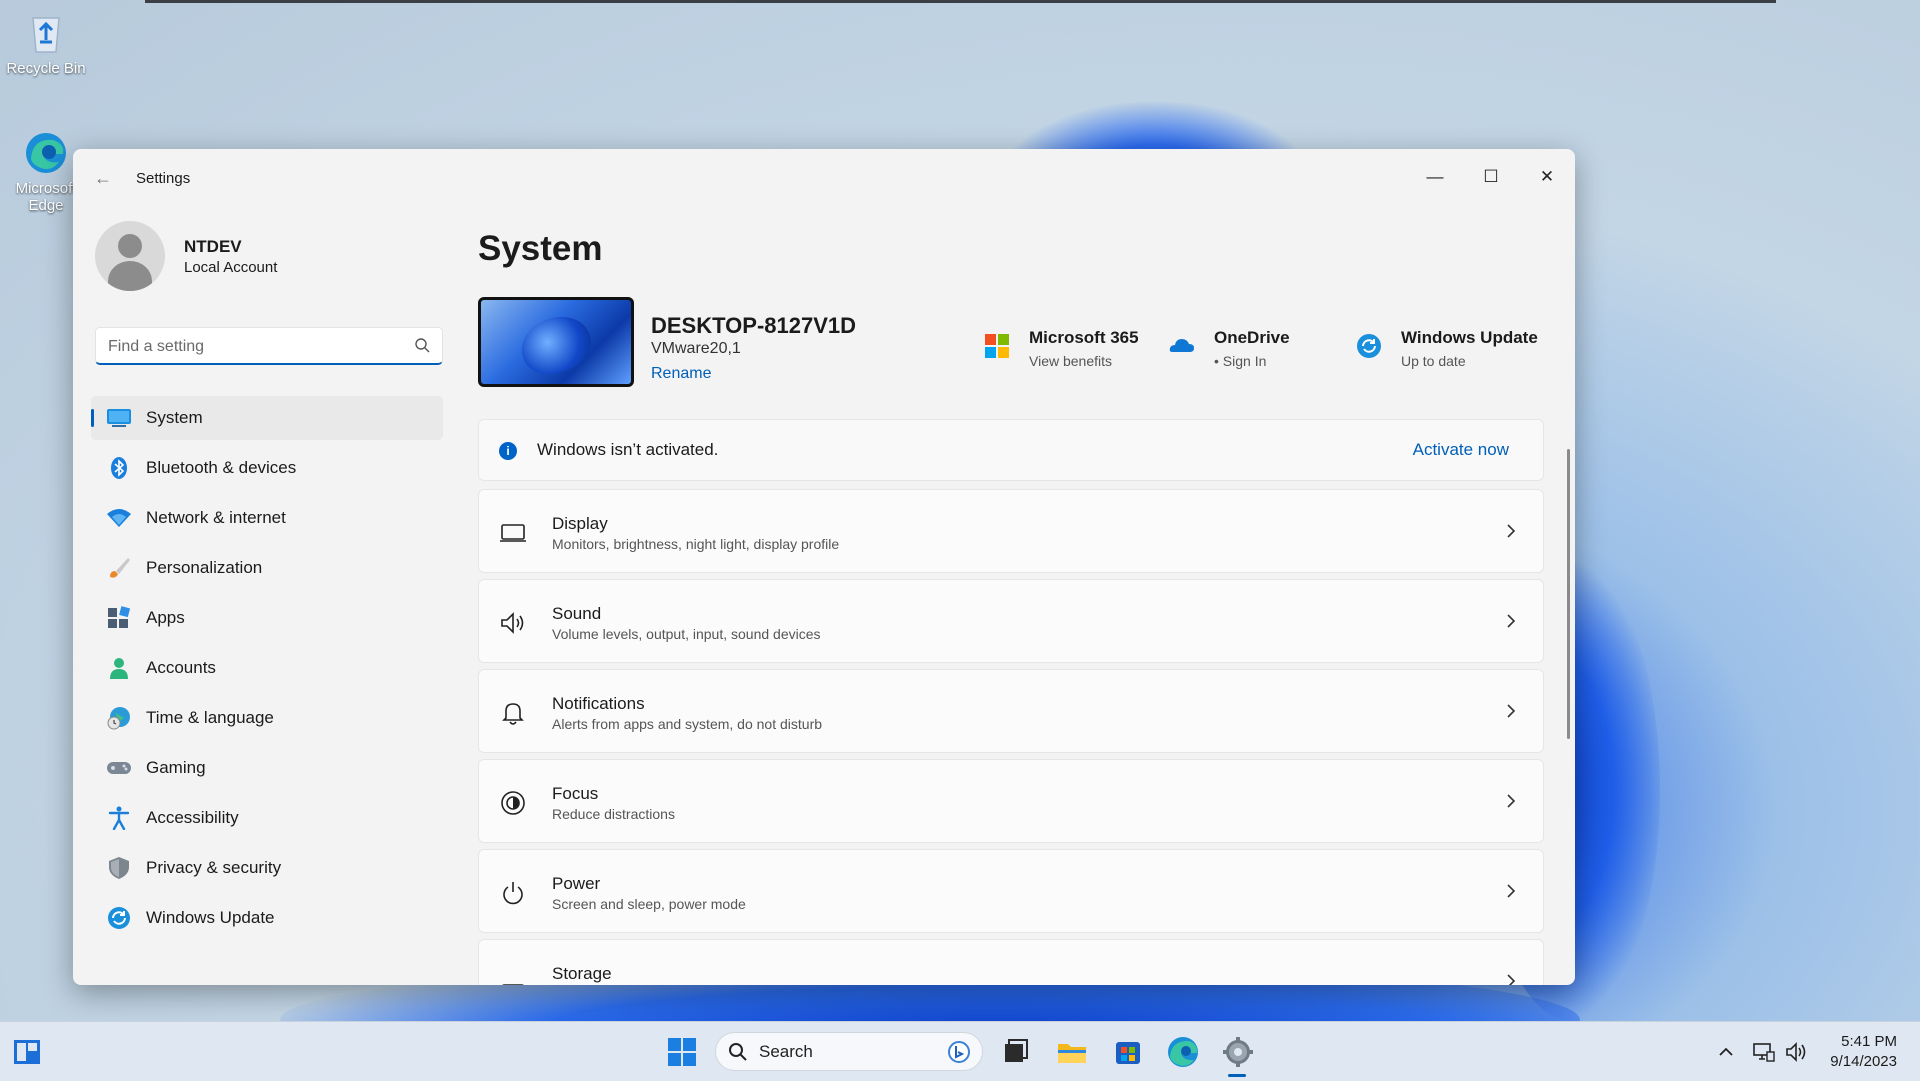 This screenshot has width=1920, height=1081. Describe the element at coordinates (119, 618) in the screenshot. I see `apps-icon` at that location.